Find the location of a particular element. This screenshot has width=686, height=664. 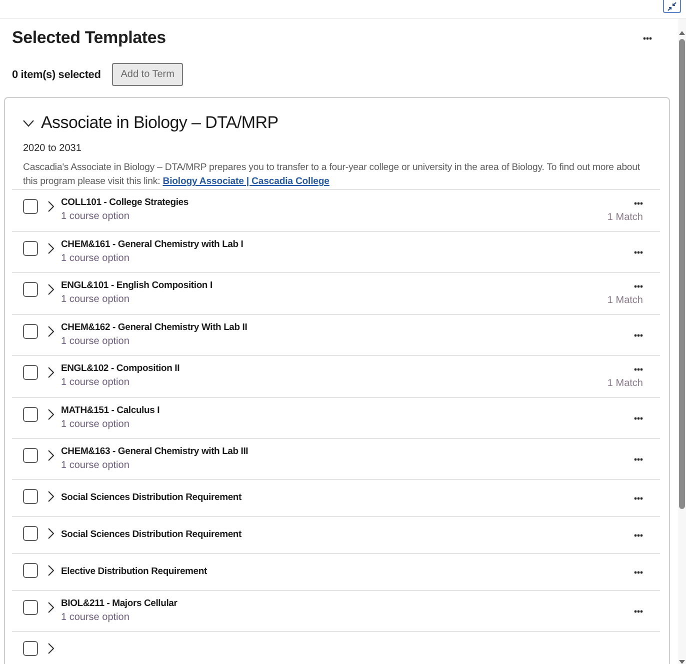

program-years: 2020 to 2031 is located at coordinates (52, 149).